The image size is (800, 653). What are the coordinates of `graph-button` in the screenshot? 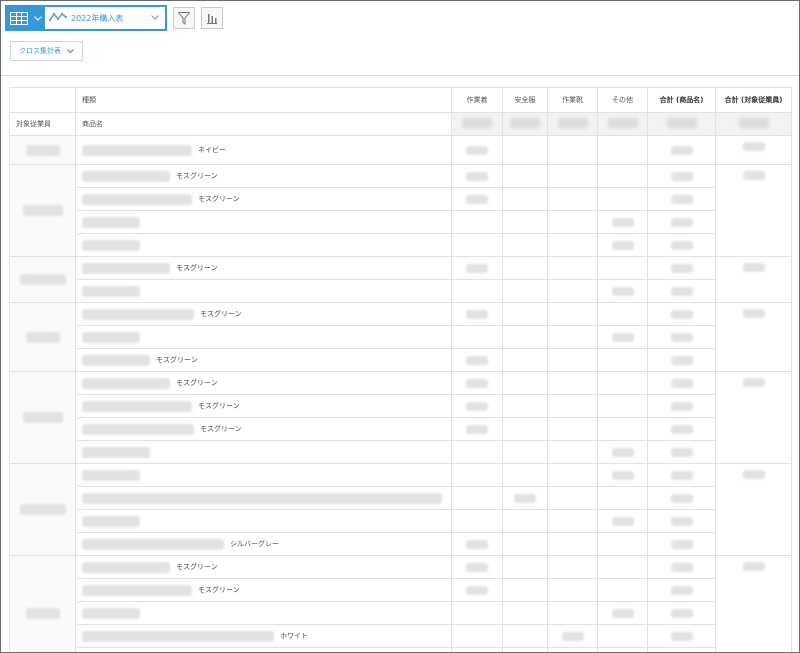 It's located at (212, 18).